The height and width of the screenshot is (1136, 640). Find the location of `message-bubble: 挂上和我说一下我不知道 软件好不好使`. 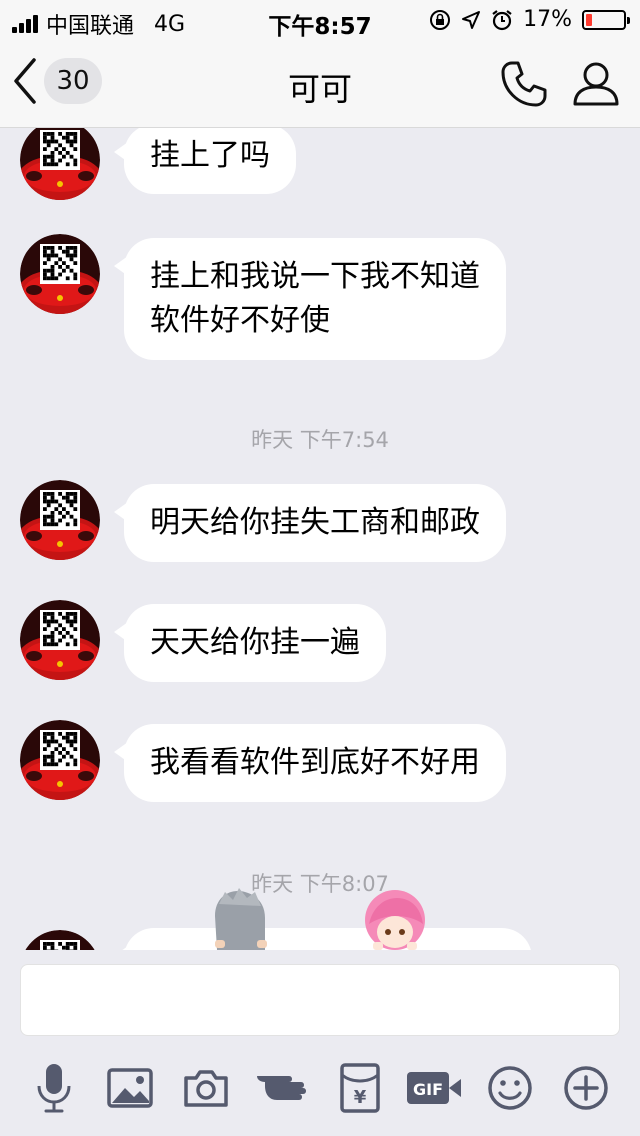

message-bubble: 挂上和我说一下我不知道 软件好不好使 is located at coordinates (310, 299).